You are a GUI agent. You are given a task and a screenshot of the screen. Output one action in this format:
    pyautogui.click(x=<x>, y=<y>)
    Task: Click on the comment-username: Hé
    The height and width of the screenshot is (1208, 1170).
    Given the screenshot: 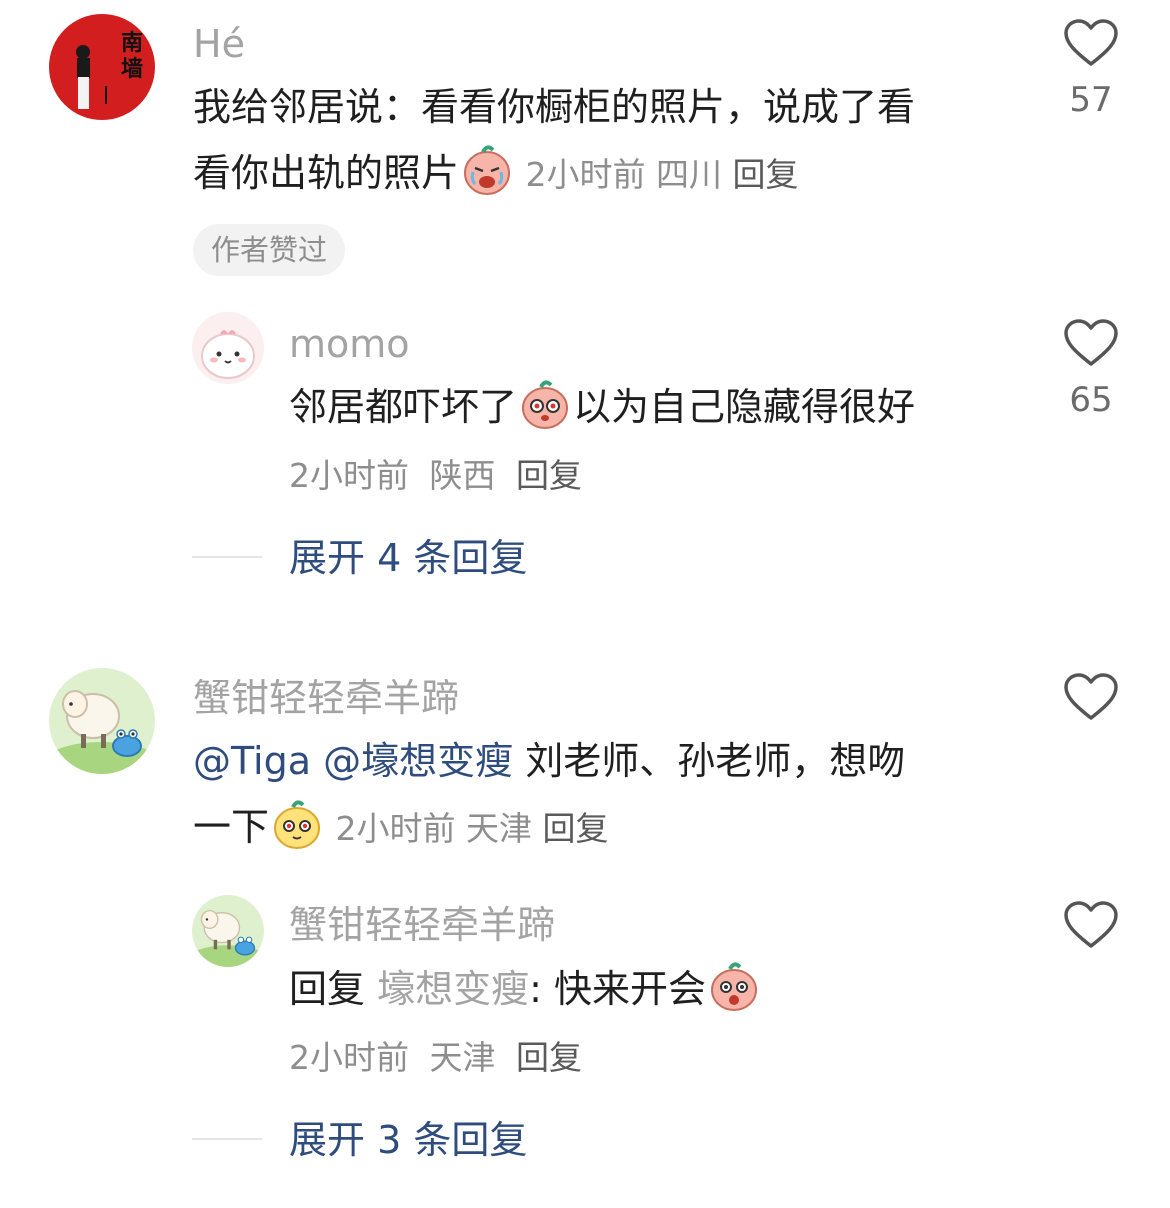 What is the action you would take?
    pyautogui.click(x=219, y=44)
    